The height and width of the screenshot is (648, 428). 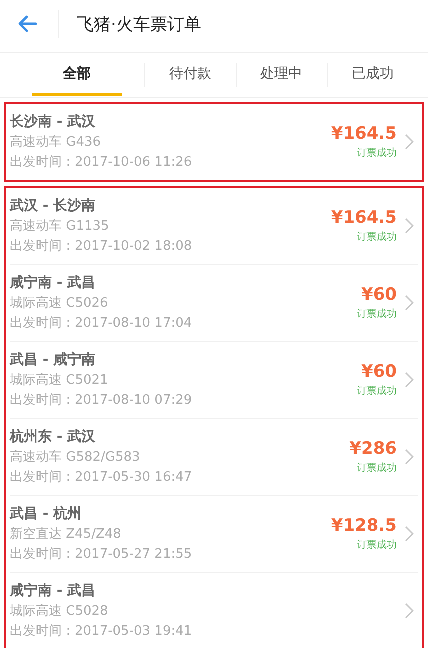 What do you see at coordinates (53, 206) in the screenshot?
I see `route-text: 武汉 - 长沙南` at bounding box center [53, 206].